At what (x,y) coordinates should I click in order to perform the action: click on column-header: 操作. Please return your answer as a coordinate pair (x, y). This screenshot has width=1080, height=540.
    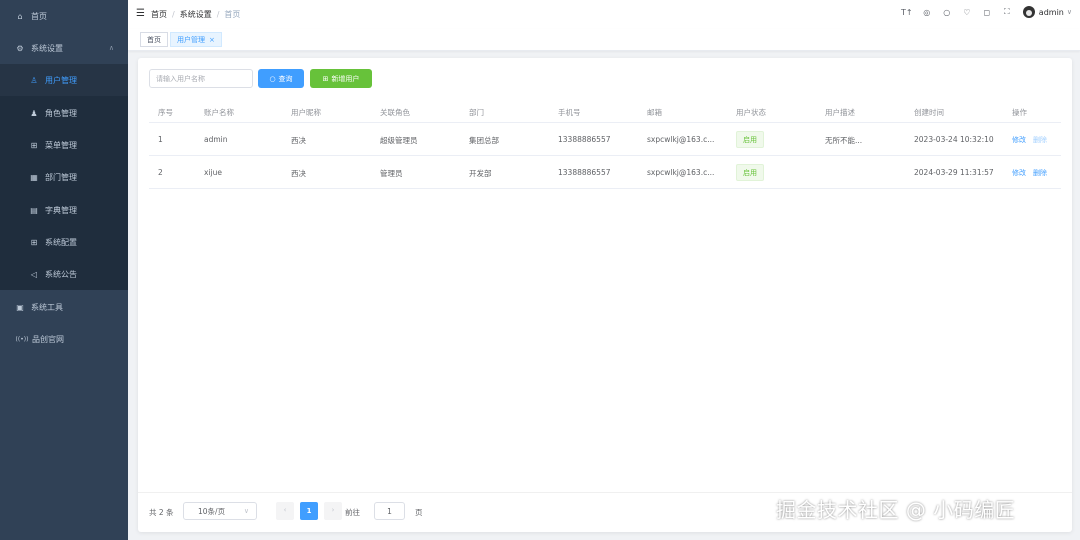
    Looking at the image, I should click on (1019, 112).